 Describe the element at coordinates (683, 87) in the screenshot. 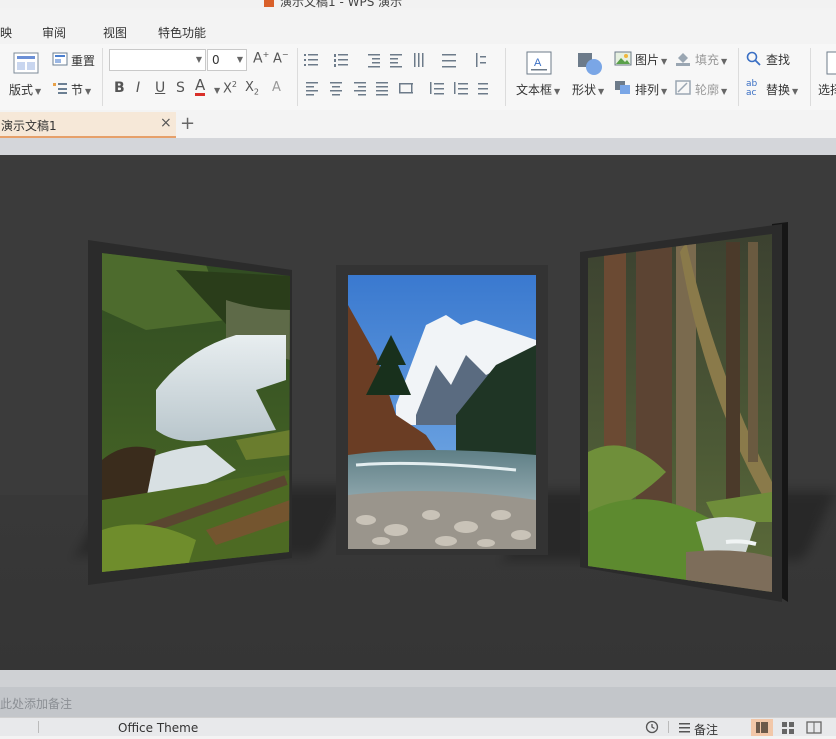

I see `outline-icon` at that location.